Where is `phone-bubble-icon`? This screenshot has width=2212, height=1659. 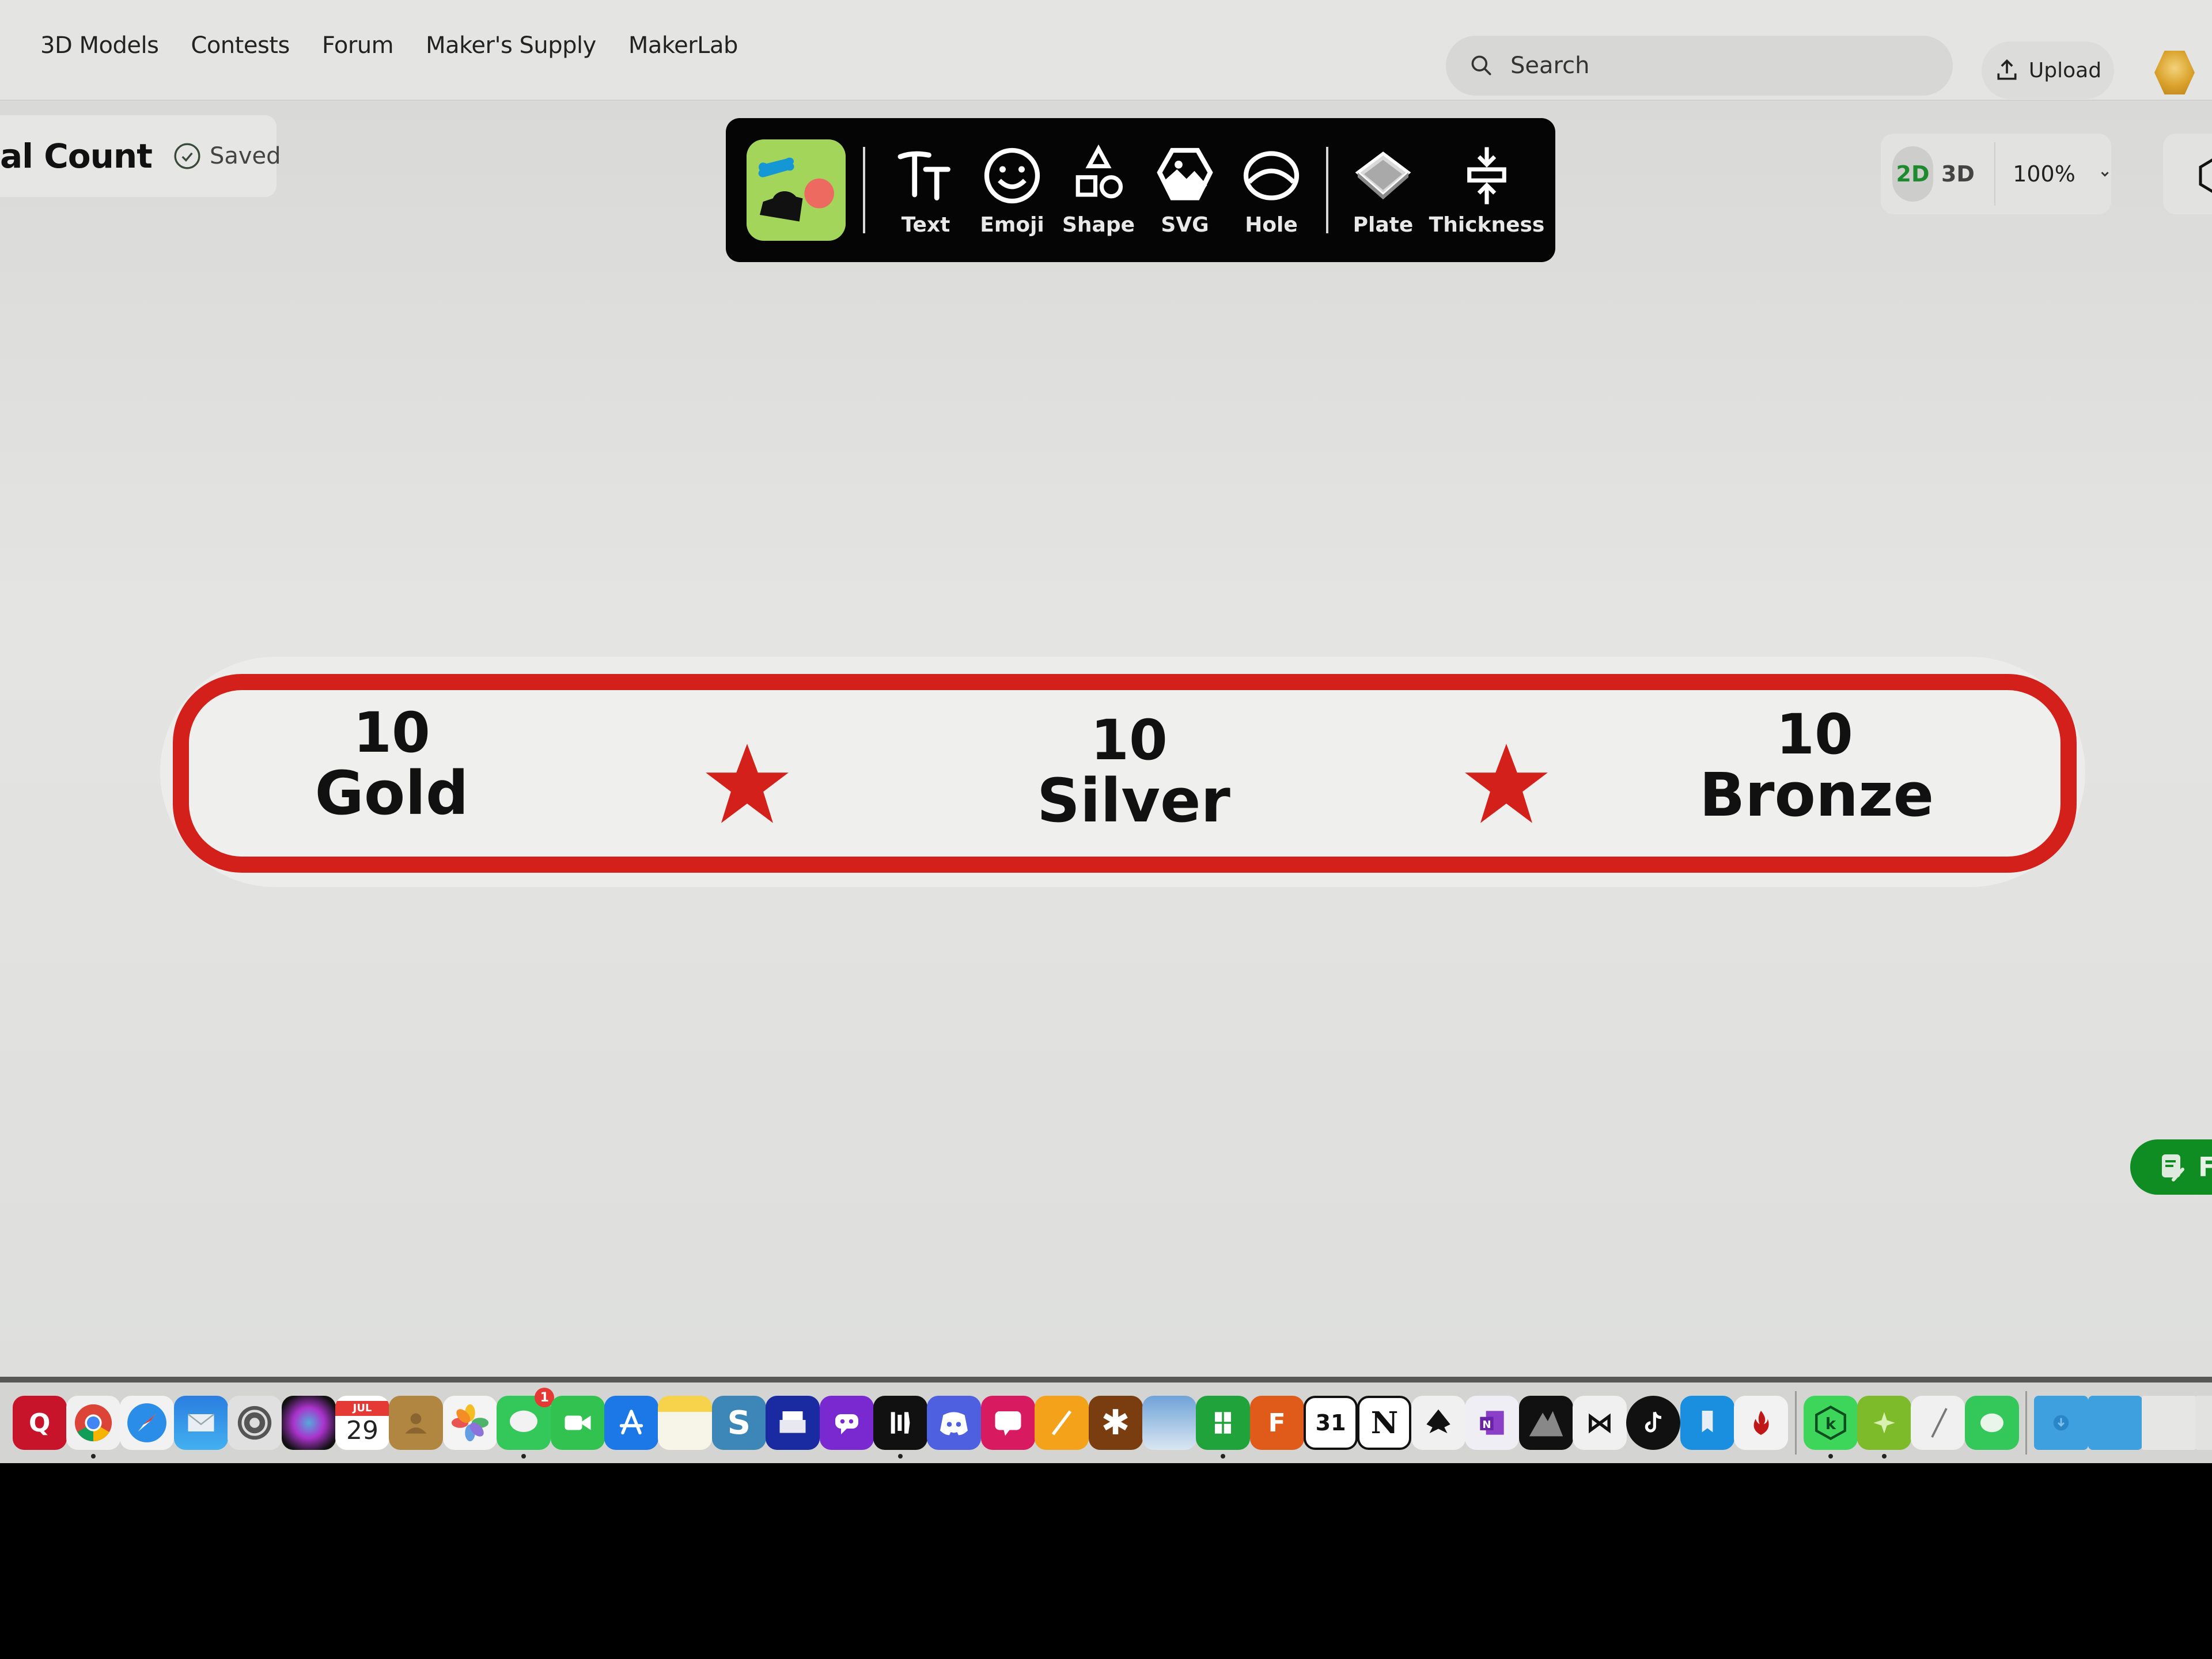 phone-bubble-icon is located at coordinates (1008, 1423).